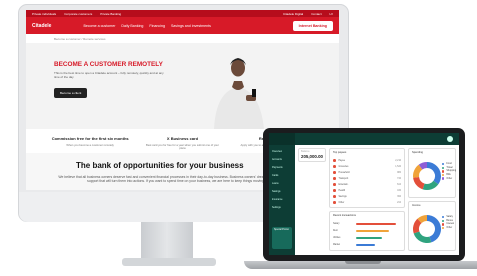  Describe the element at coordinates (44, 14) in the screenshot. I see `topbar-link-private: Private individuals` at that location.